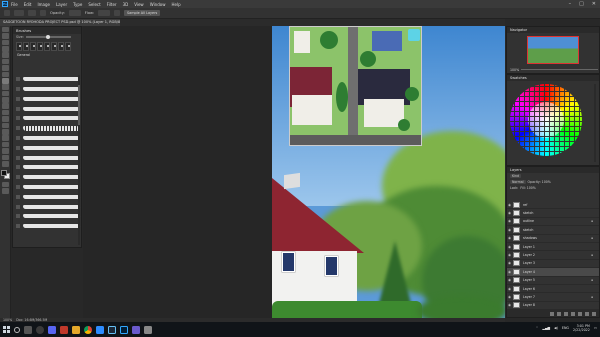  I want to click on brushes-scroll-thumb, so click(79, 105).